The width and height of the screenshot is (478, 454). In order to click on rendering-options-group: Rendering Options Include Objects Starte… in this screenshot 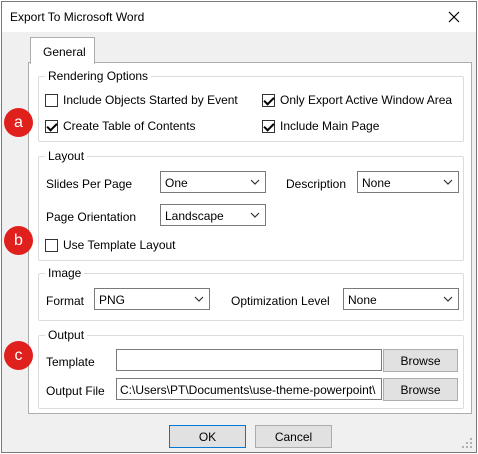, I will do `click(251, 105)`.